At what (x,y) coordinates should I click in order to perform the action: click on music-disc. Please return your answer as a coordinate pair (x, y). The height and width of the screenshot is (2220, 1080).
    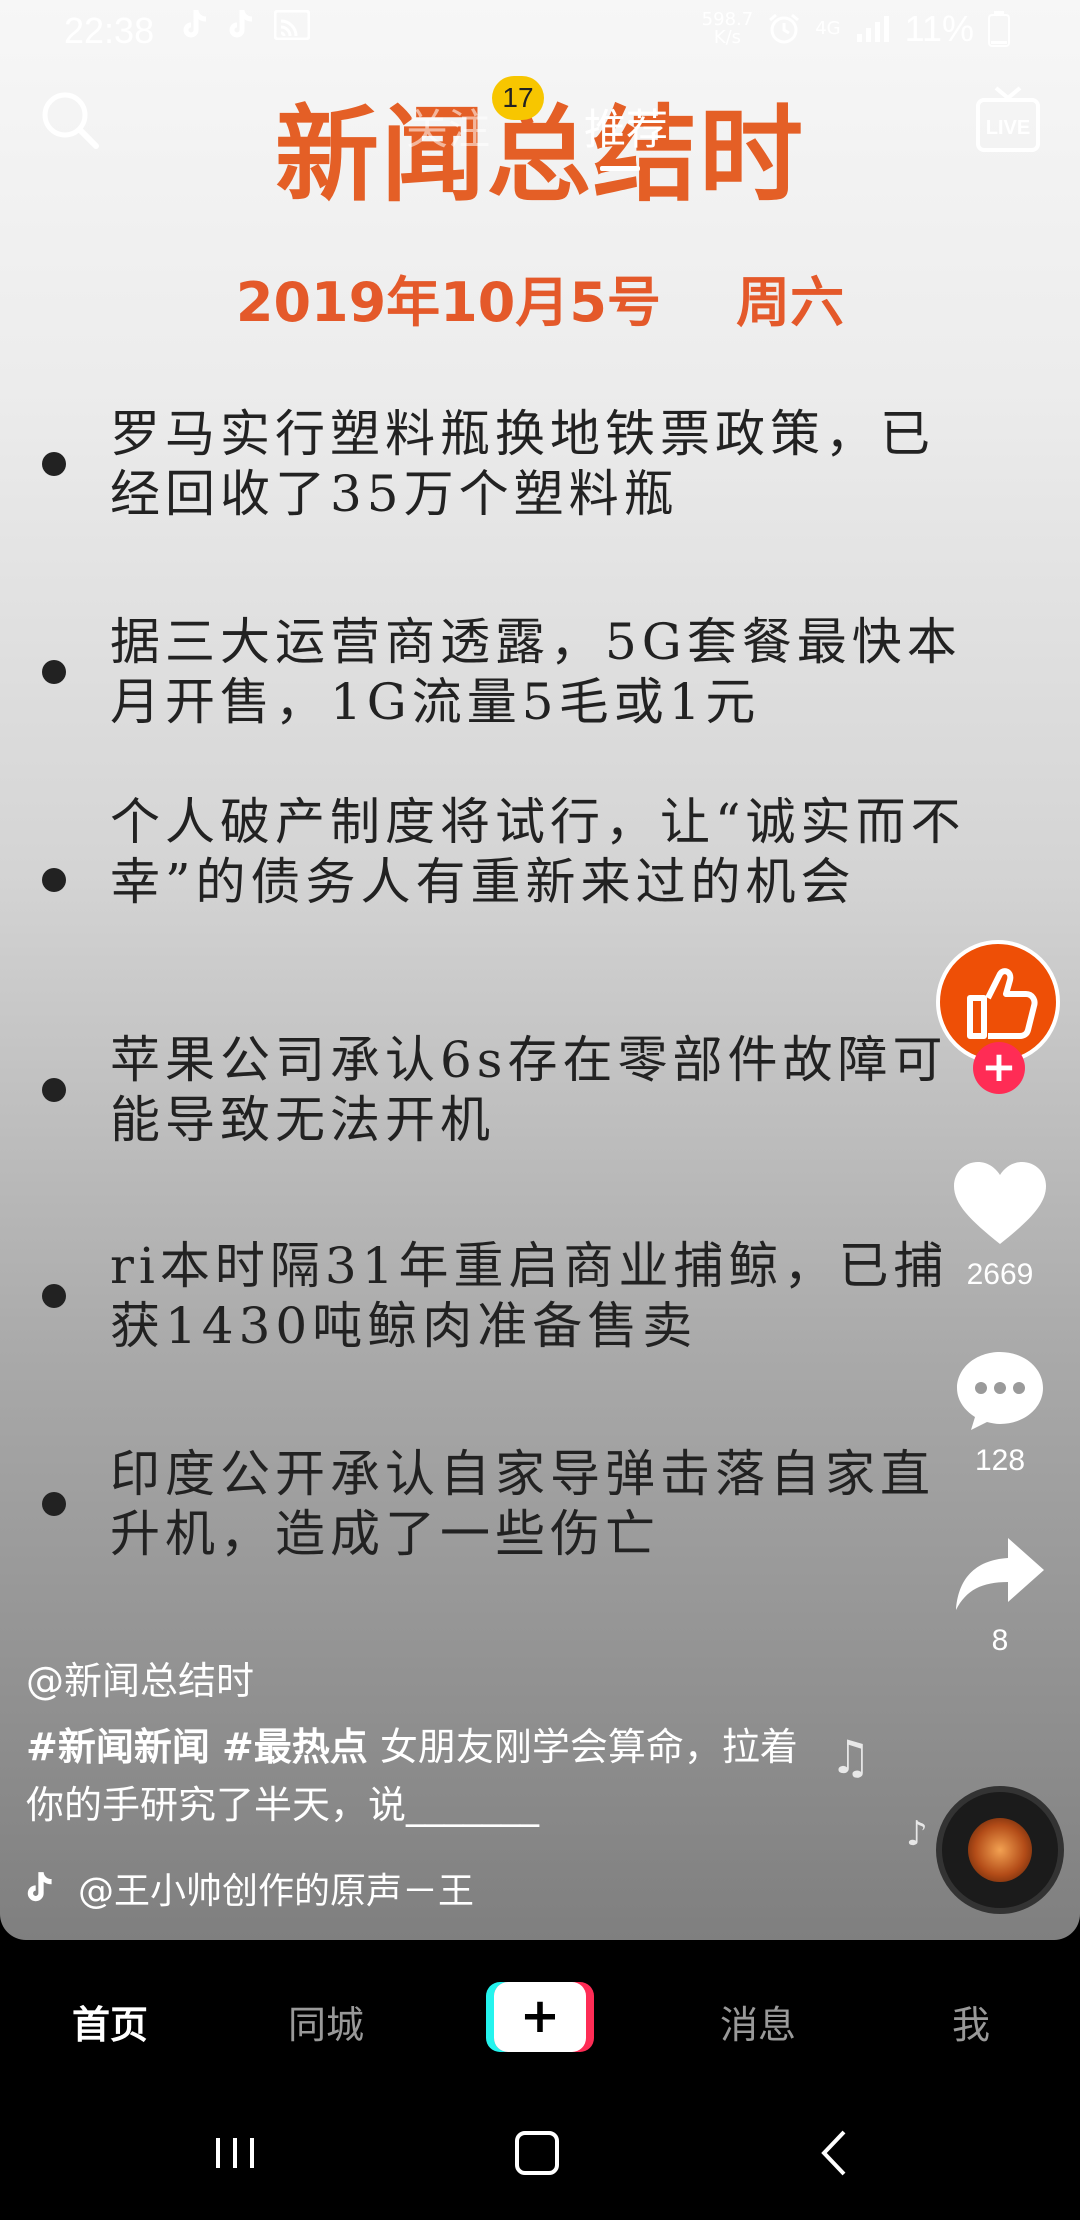
    Looking at the image, I should click on (1000, 1850).